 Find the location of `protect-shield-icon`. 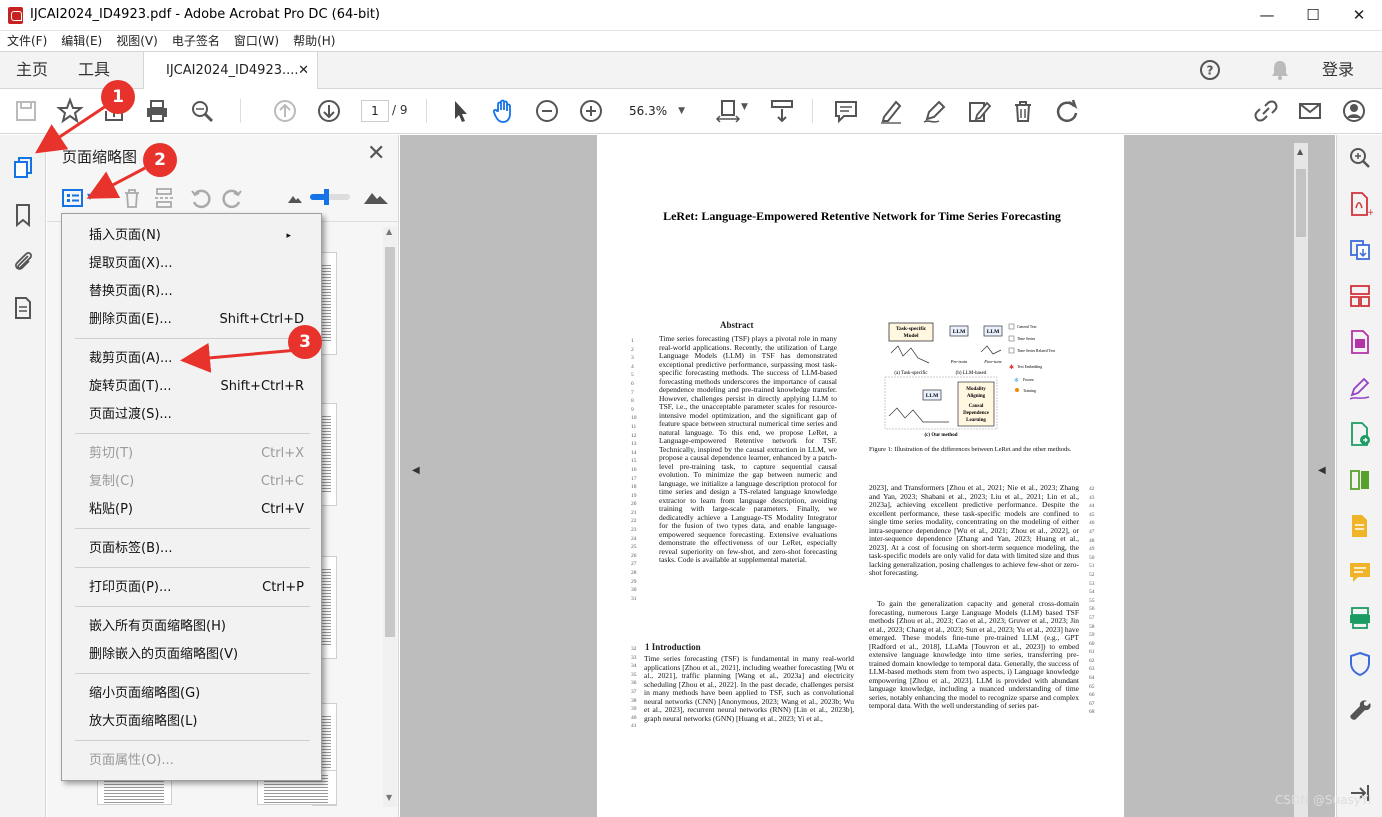

protect-shield-icon is located at coordinates (1360, 664).